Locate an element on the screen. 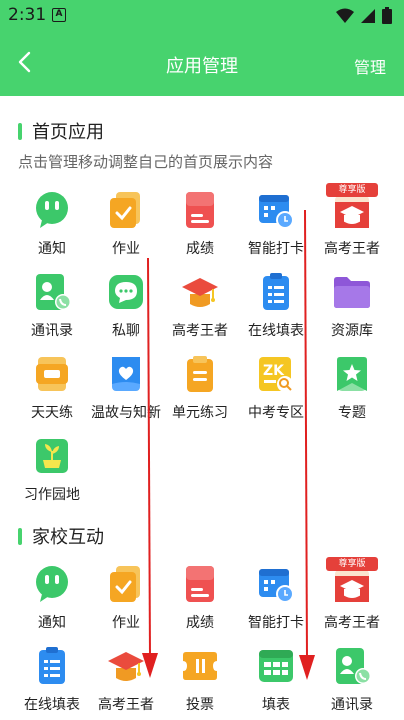  status-time: 2:31 is located at coordinates (27, 15).